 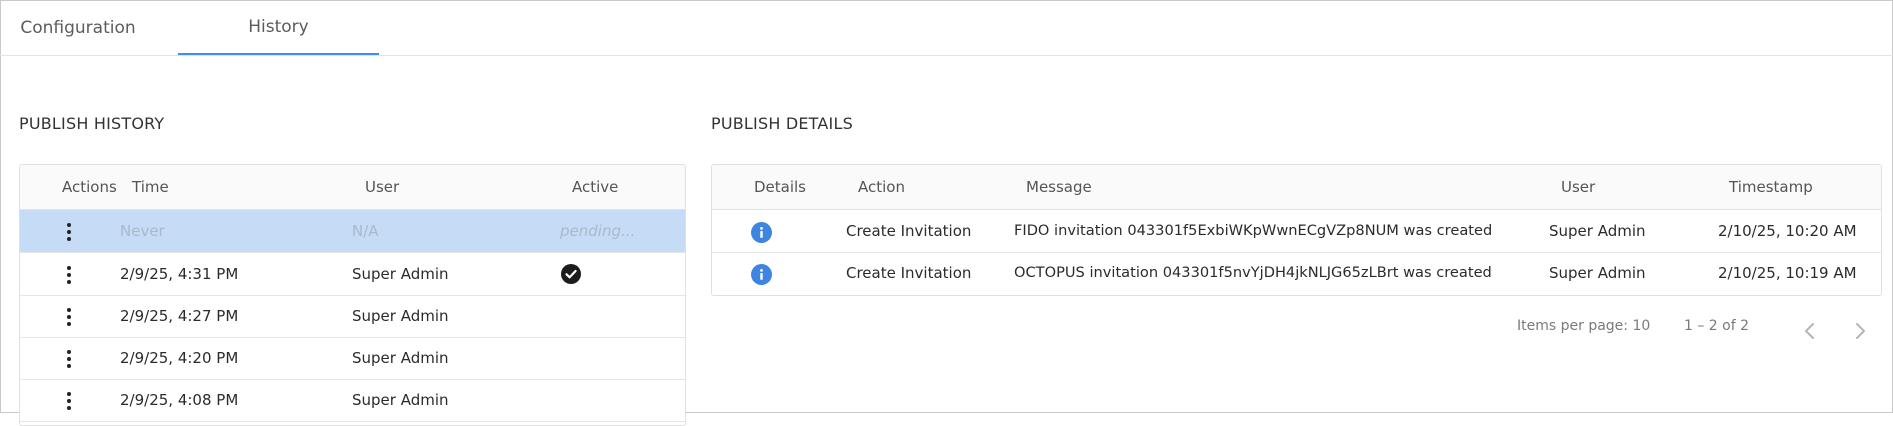 I want to click on cell-time: 2/9/25, 4:20 PM, so click(x=179, y=358).